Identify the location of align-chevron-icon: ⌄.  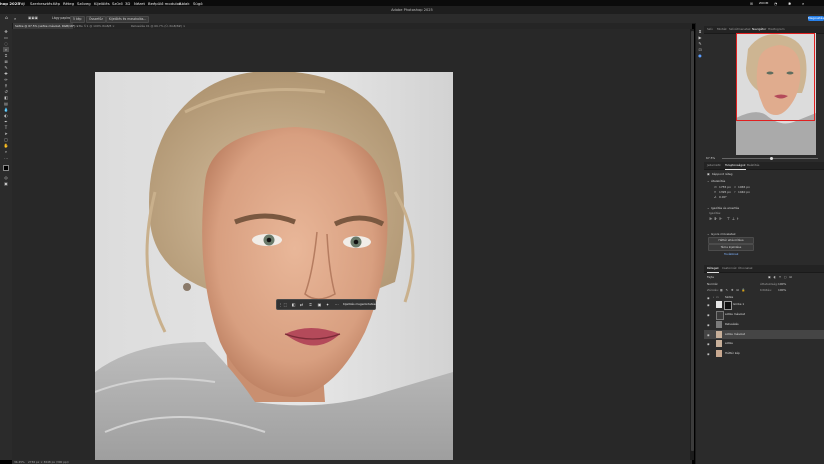
(708, 208).